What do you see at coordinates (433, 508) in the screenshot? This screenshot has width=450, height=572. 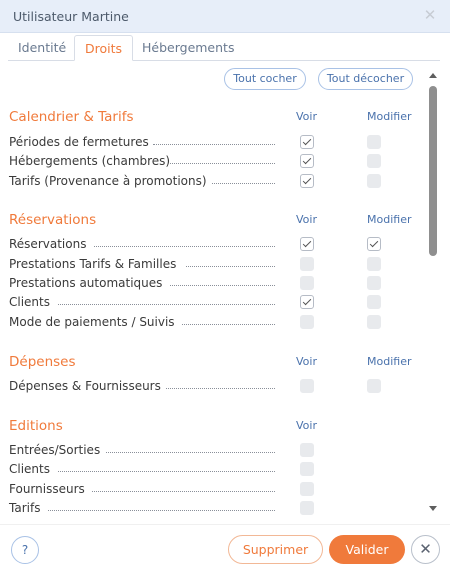 I see `scroll-down-icon` at bounding box center [433, 508].